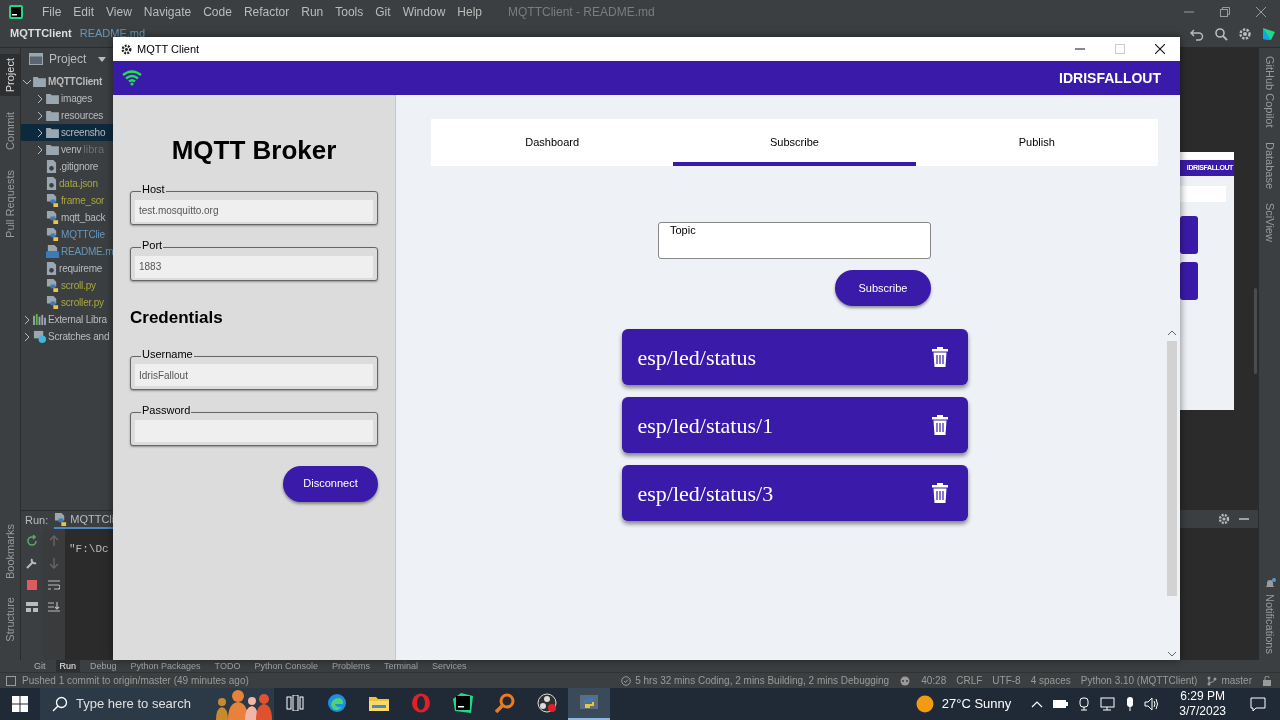  I want to click on menu-item: Git, so click(383, 12).